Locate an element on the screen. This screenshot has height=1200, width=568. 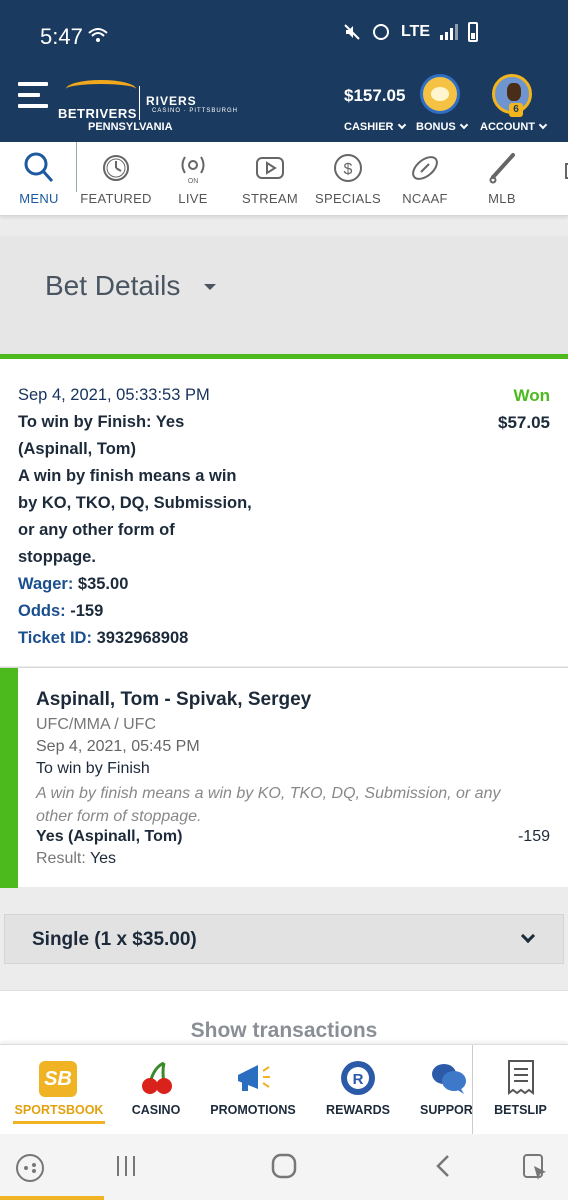
hamburger-menu-icon is located at coordinates (33, 97).